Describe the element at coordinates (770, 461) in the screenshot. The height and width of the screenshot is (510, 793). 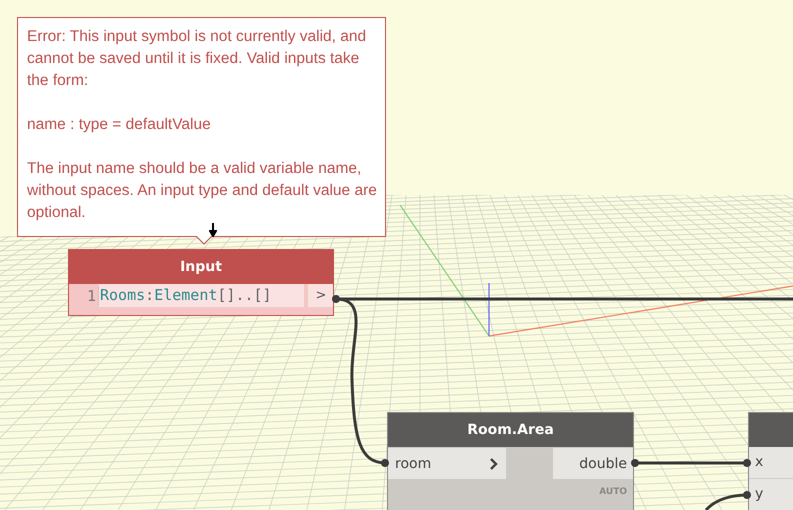
I see `partial-node: x y` at that location.